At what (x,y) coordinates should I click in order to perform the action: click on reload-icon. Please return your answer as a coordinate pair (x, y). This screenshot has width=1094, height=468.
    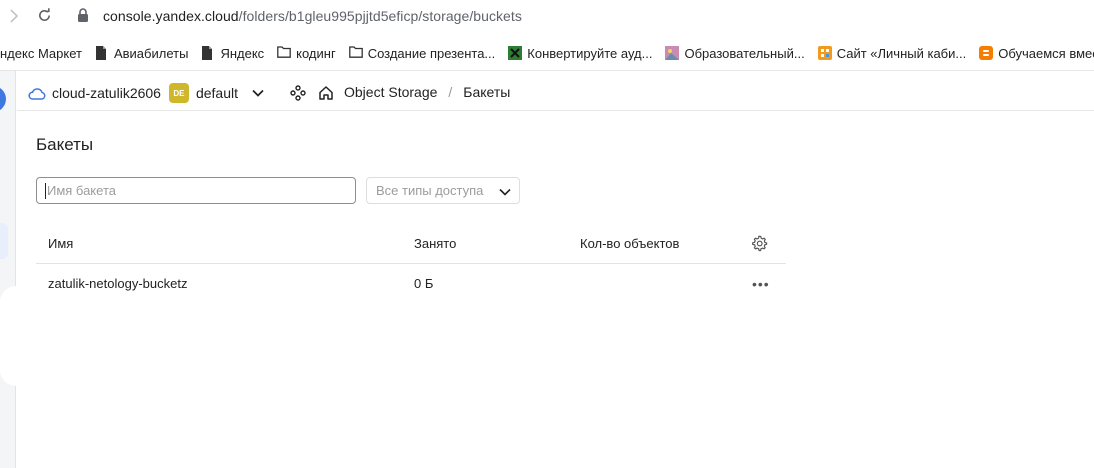
    Looking at the image, I should click on (44, 17).